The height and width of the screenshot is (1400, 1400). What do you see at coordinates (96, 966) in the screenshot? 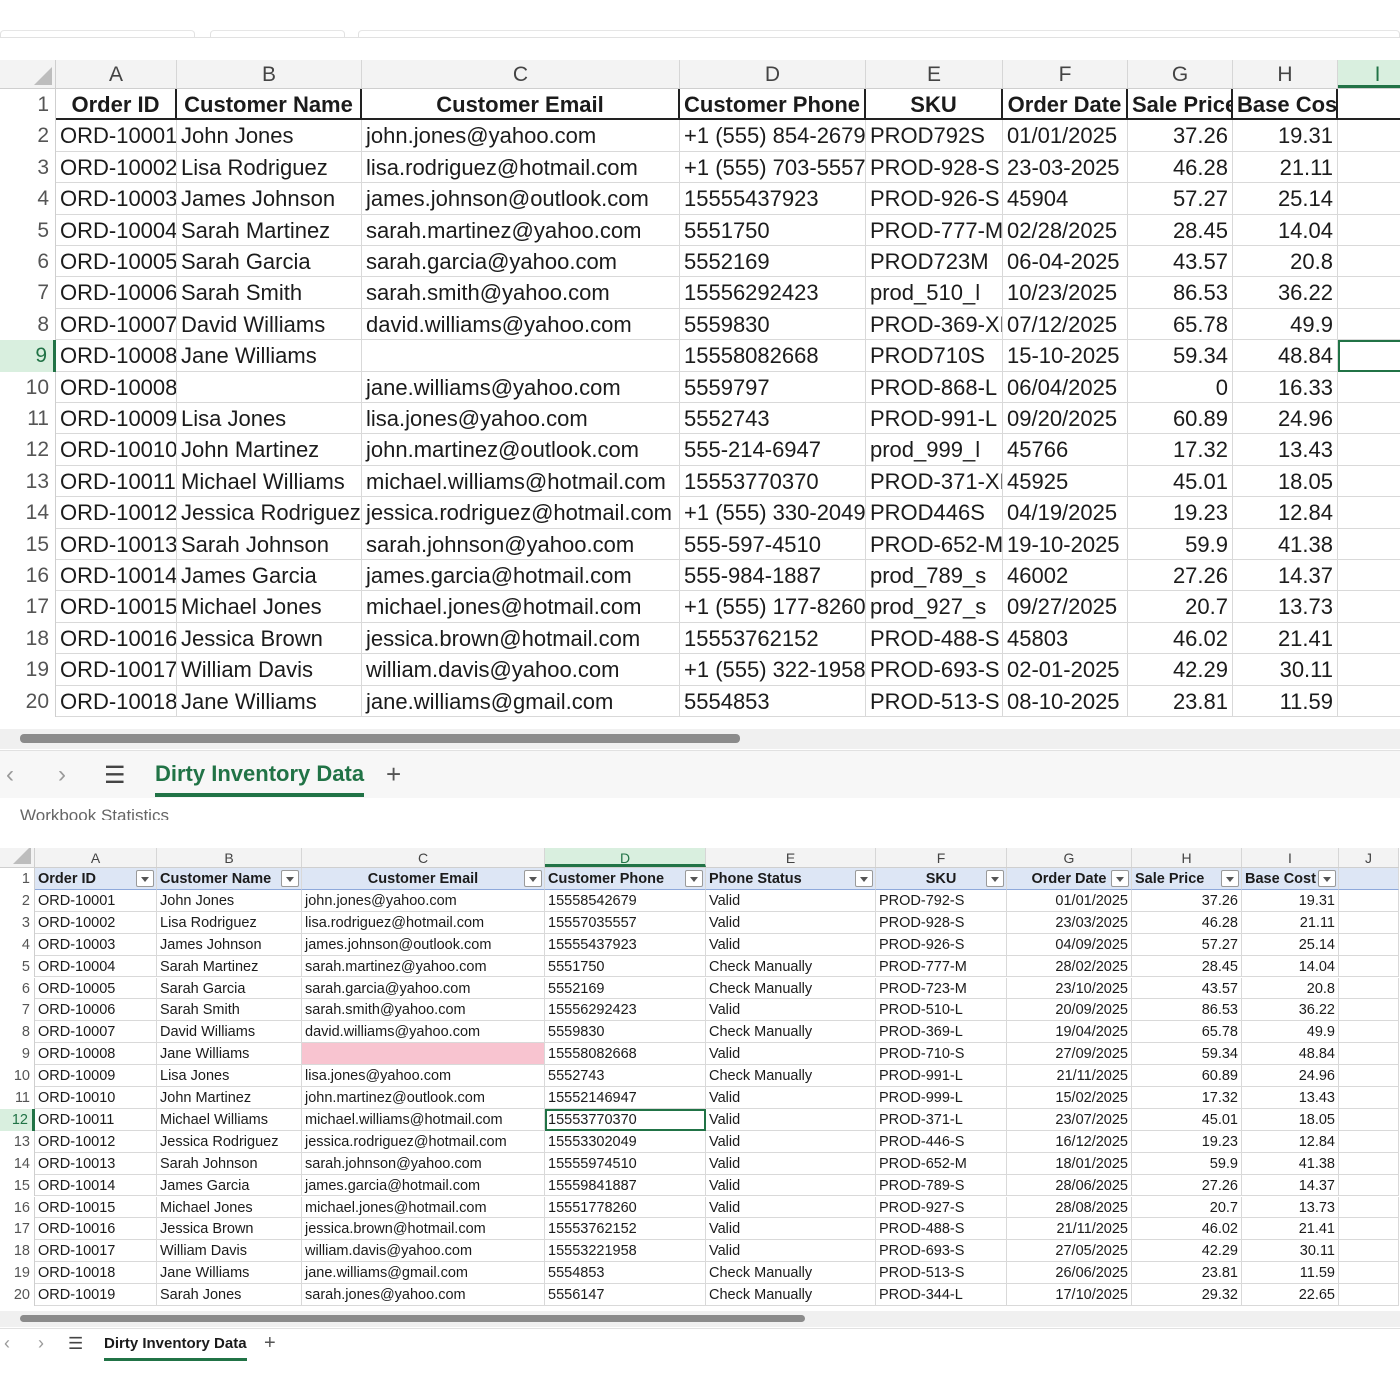
I see `cell-a5: ORD-10004` at bounding box center [96, 966].